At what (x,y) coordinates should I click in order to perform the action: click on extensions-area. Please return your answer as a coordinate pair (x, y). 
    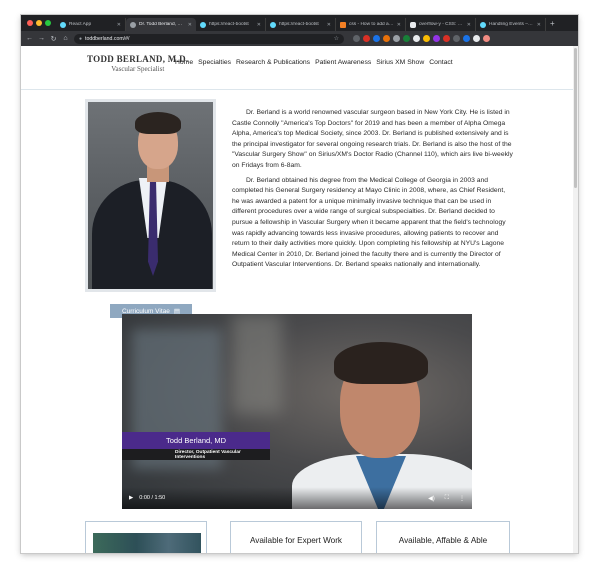
    Looking at the image, I should click on (421, 38).